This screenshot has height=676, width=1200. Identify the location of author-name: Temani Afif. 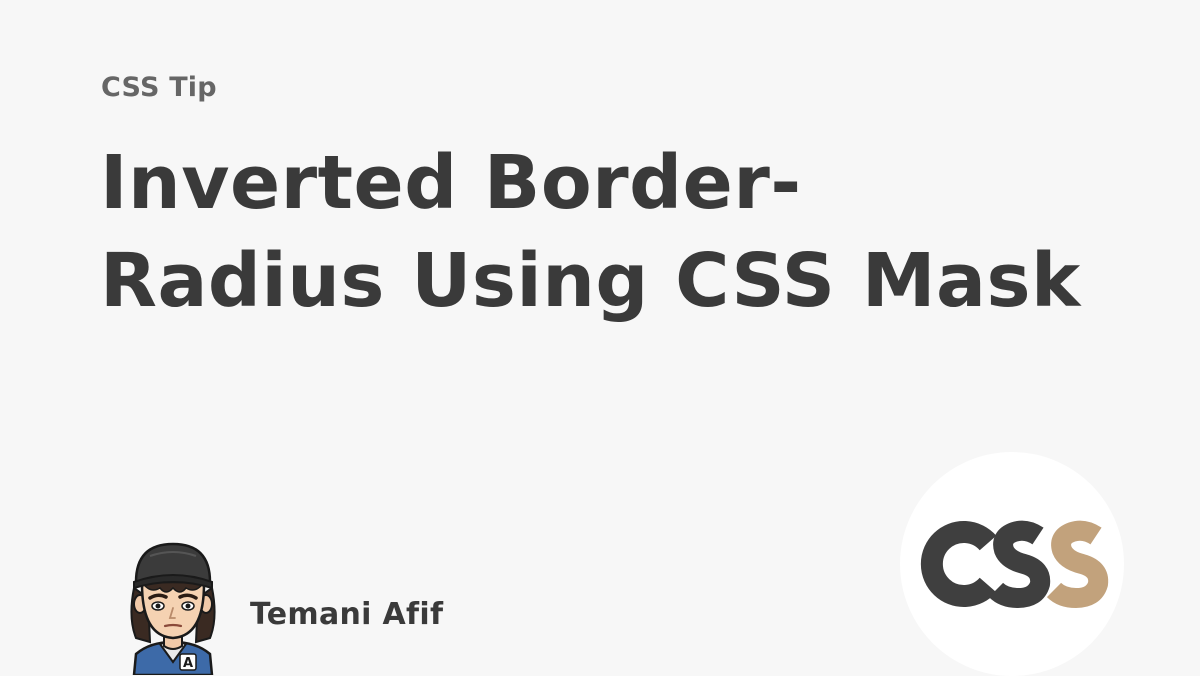
(347, 614).